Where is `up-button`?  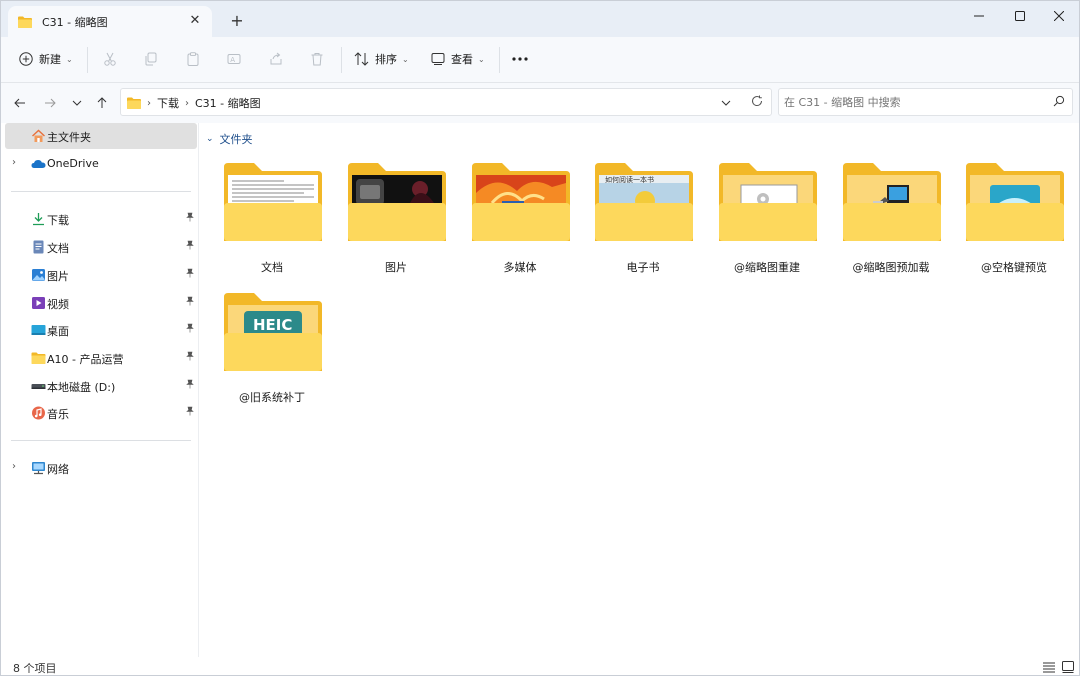
up-button is located at coordinates (102, 103).